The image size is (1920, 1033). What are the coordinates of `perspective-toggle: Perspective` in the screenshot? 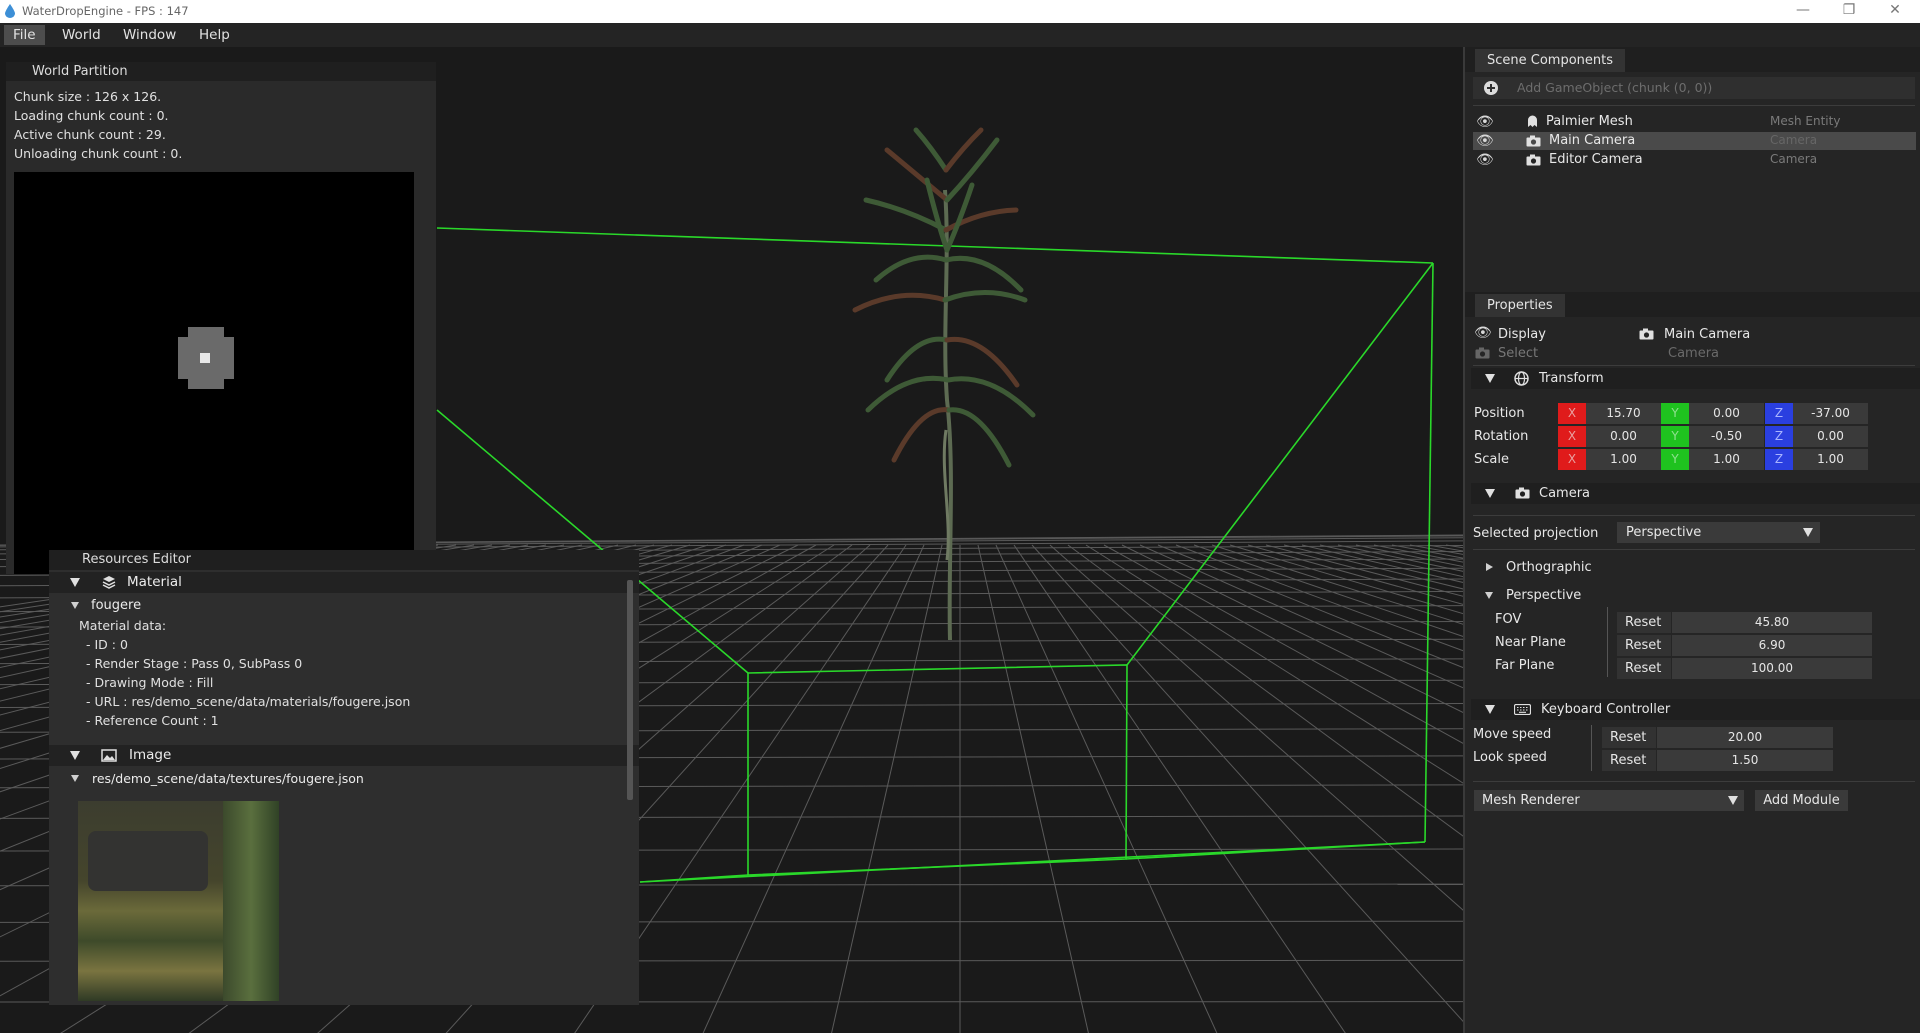 It's located at (1543, 595).